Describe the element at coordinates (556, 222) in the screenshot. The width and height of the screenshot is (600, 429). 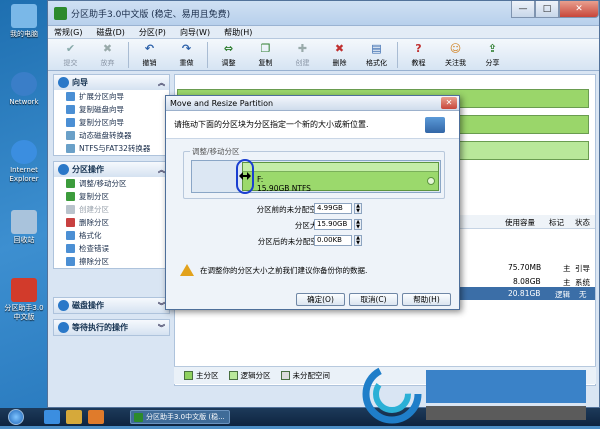
I see `column-header-flag: 标记` at that location.